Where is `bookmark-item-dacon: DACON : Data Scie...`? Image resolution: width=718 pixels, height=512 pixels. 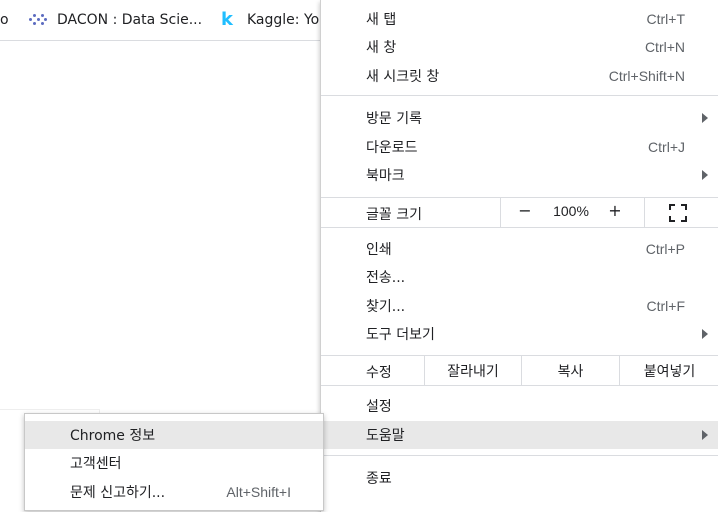
bookmark-item-dacon: DACON : Data Scie... is located at coordinates (115, 20).